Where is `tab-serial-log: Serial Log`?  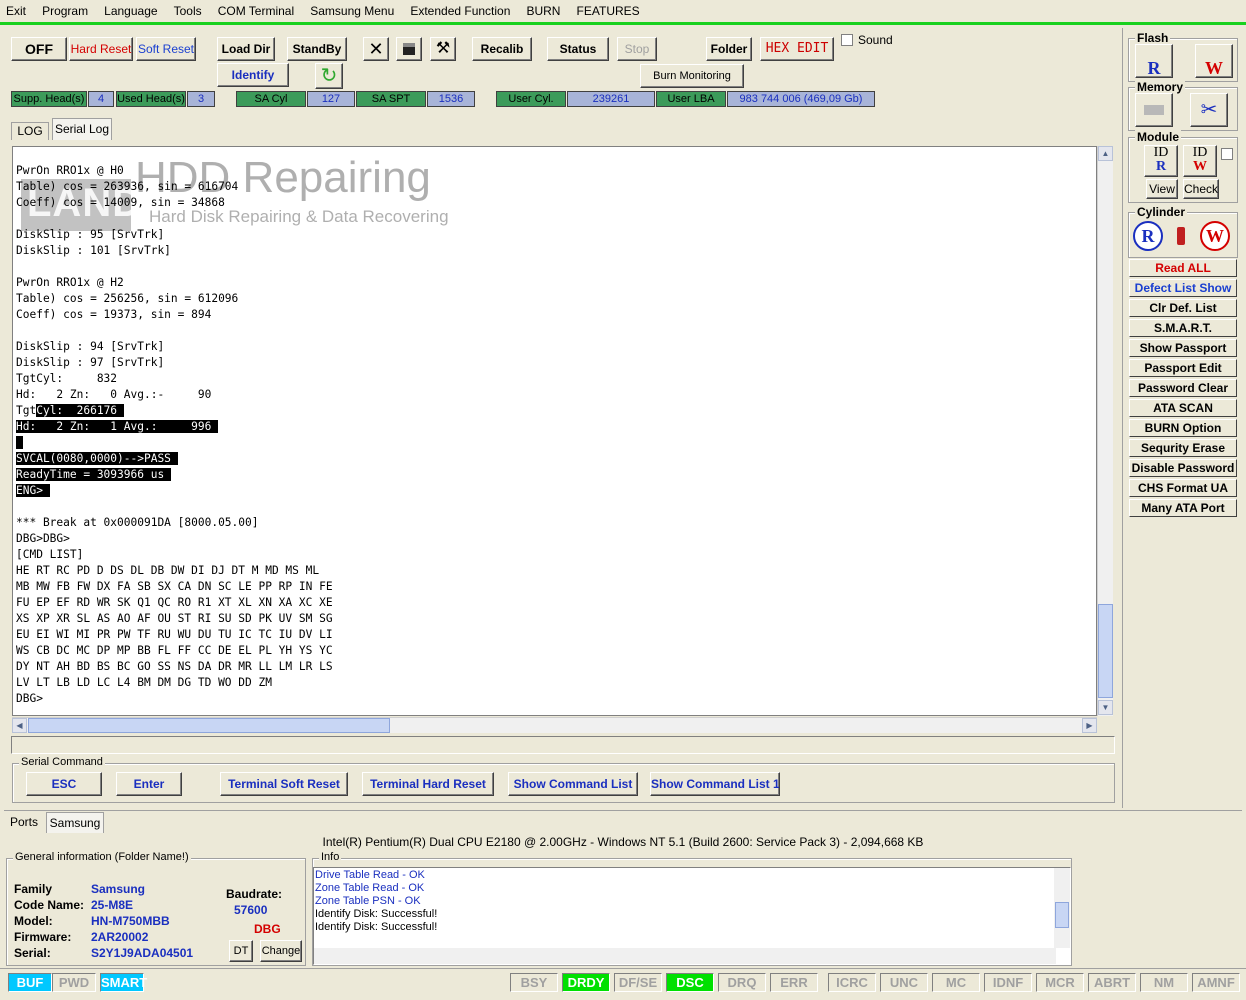
tab-serial-log: Serial Log is located at coordinates (82, 129).